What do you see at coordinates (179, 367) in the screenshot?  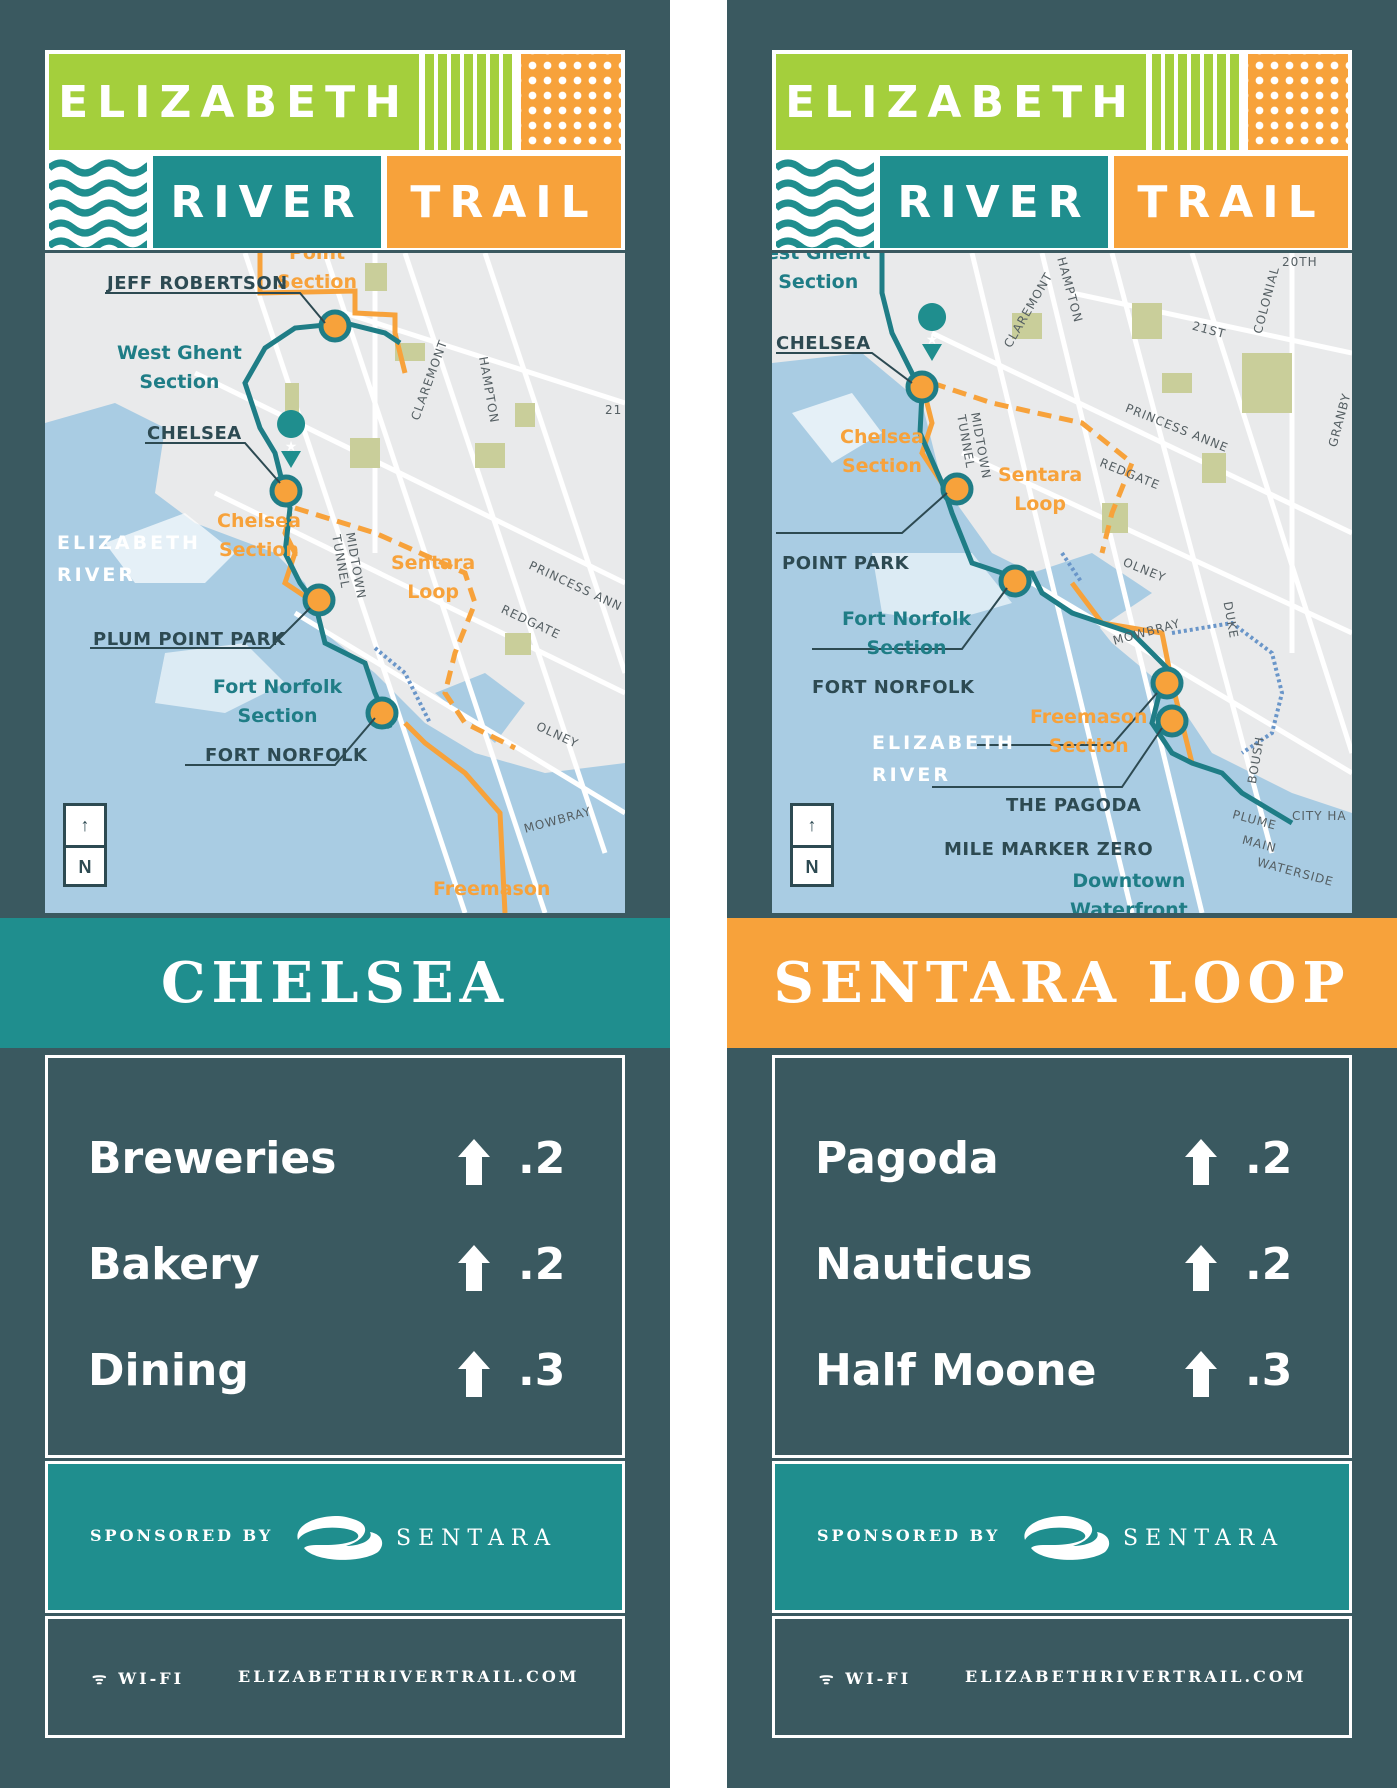 I see `label-west-ghent-section: West Ghent Section` at bounding box center [179, 367].